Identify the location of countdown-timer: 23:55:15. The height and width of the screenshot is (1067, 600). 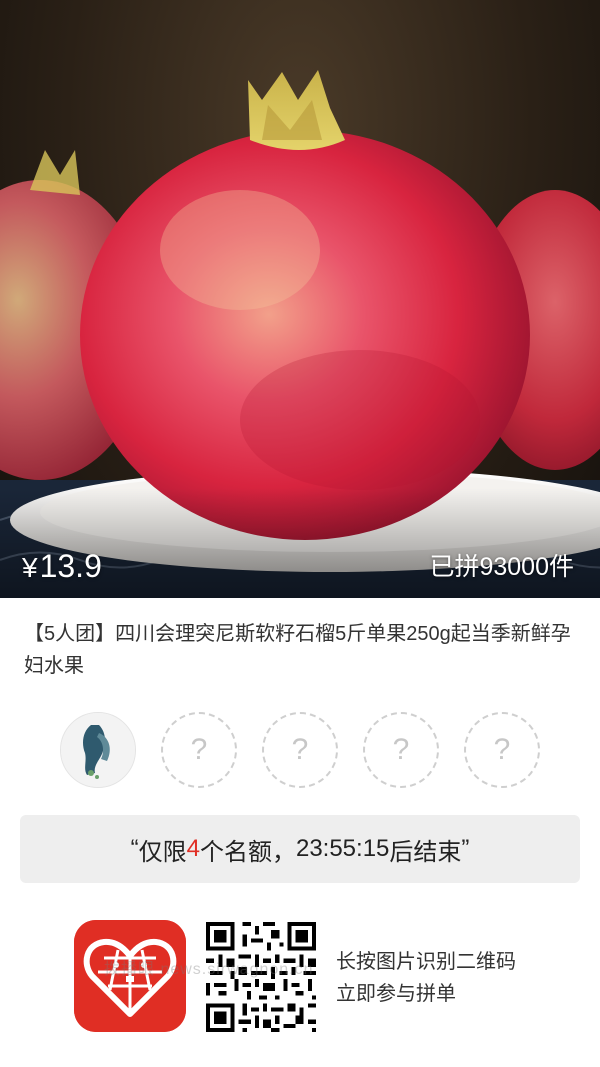
(342, 848).